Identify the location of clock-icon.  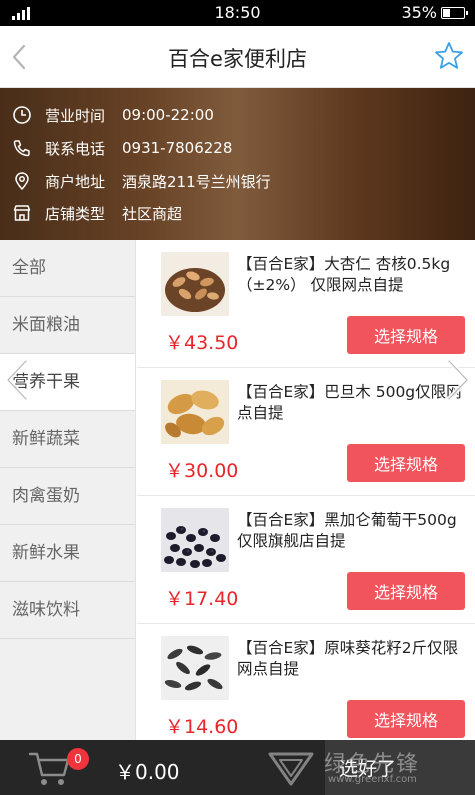
(22, 115).